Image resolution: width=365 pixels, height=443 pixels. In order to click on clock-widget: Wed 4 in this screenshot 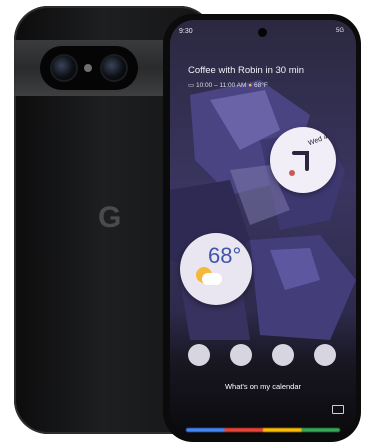, I will do `click(303, 160)`.